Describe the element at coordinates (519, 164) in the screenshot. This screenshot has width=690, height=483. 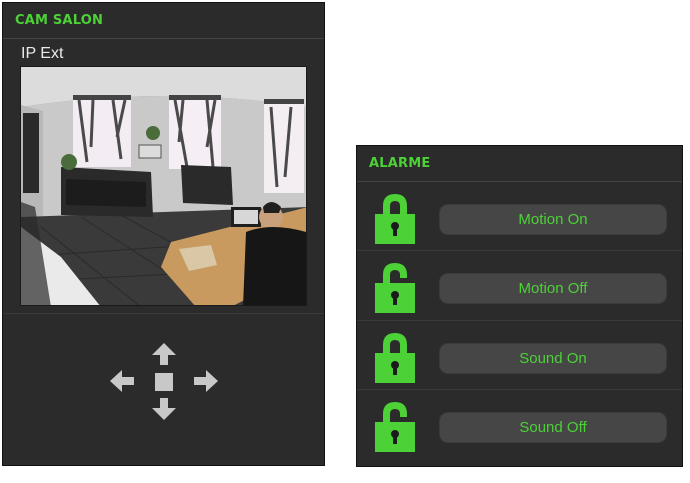
I see `alarm-panel-title: ALARME` at that location.